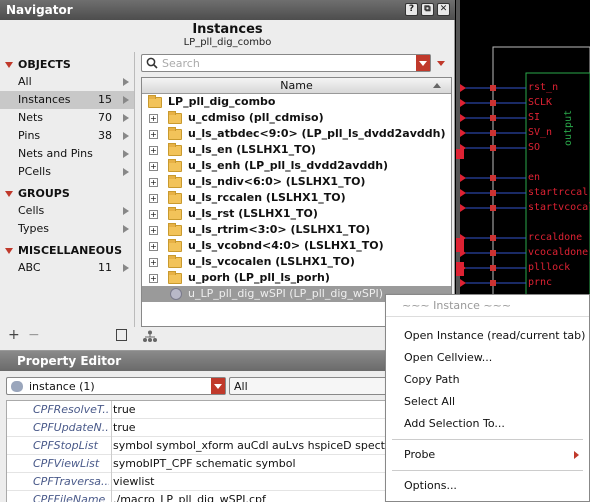 The height and width of the screenshot is (502, 590). Describe the element at coordinates (423, 63) in the screenshot. I see `search-dropdown-button` at that location.